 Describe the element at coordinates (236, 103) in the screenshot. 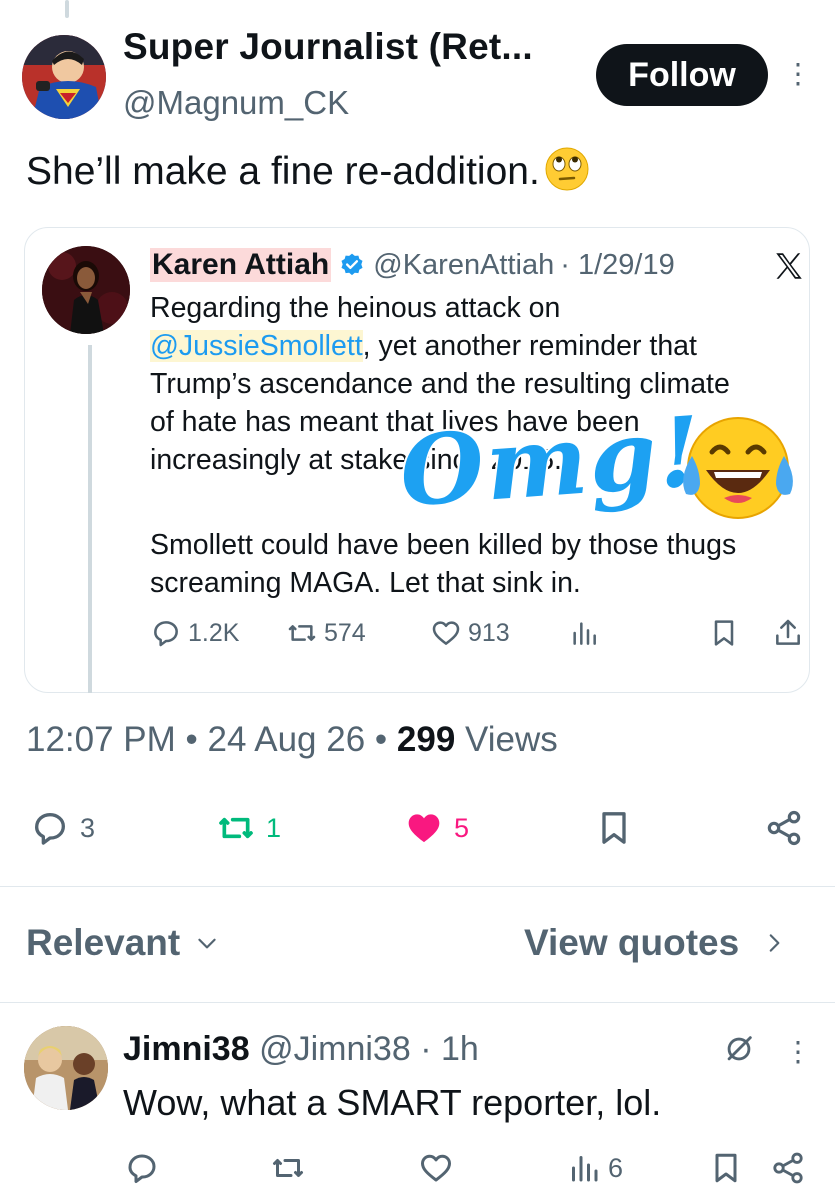

I see `author-handle: @Magnum_CK` at that location.